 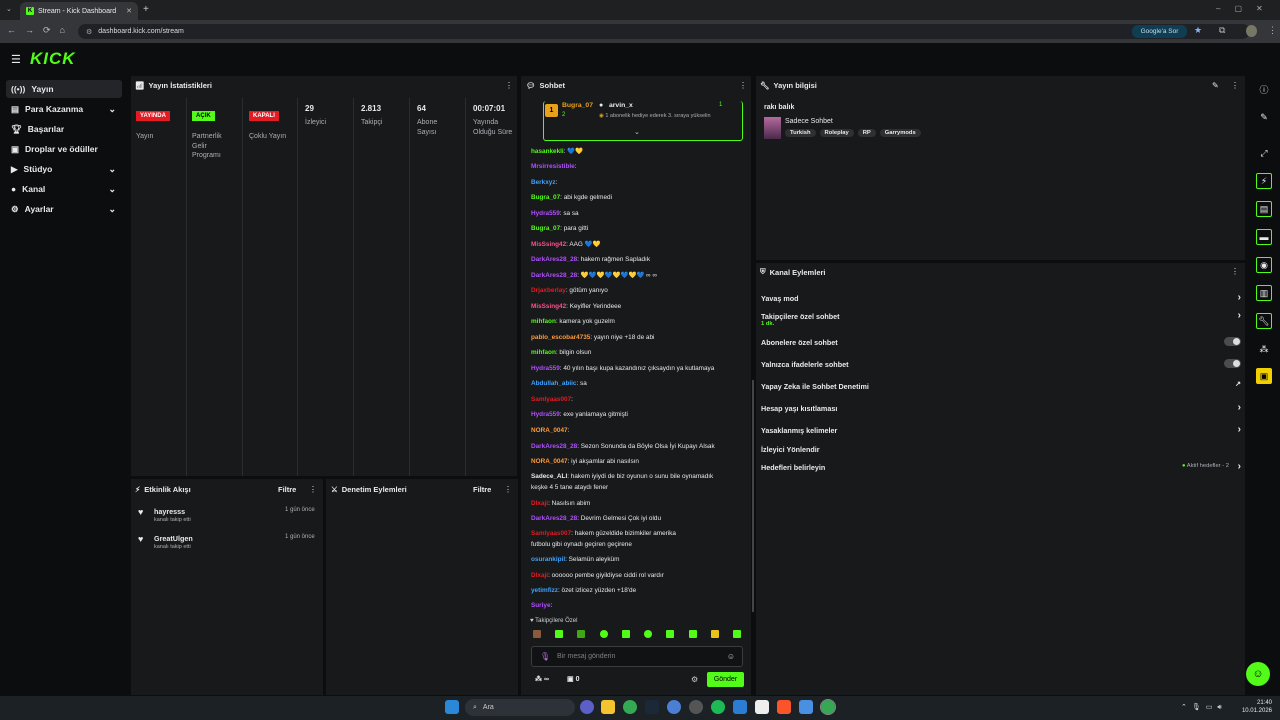 What do you see at coordinates (784, 707) in the screenshot?
I see `brave-icon` at bounding box center [784, 707].